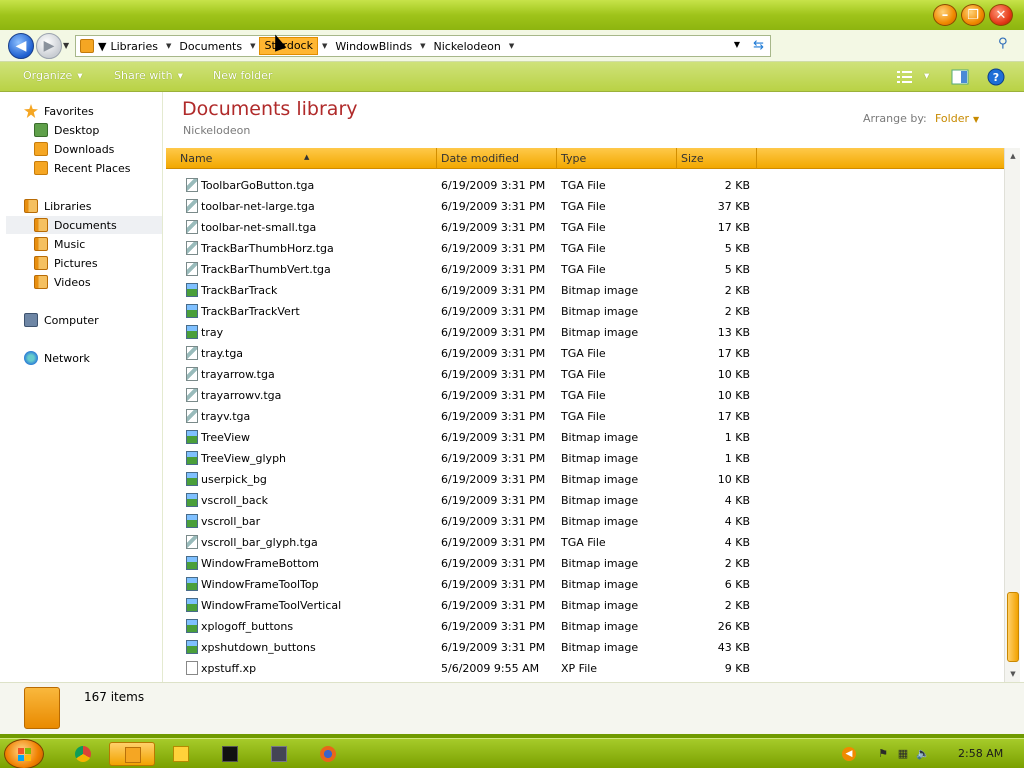 The height and width of the screenshot is (768, 1024). What do you see at coordinates (737, 44) in the screenshot?
I see `address-history-dropdown: ▼` at bounding box center [737, 44].